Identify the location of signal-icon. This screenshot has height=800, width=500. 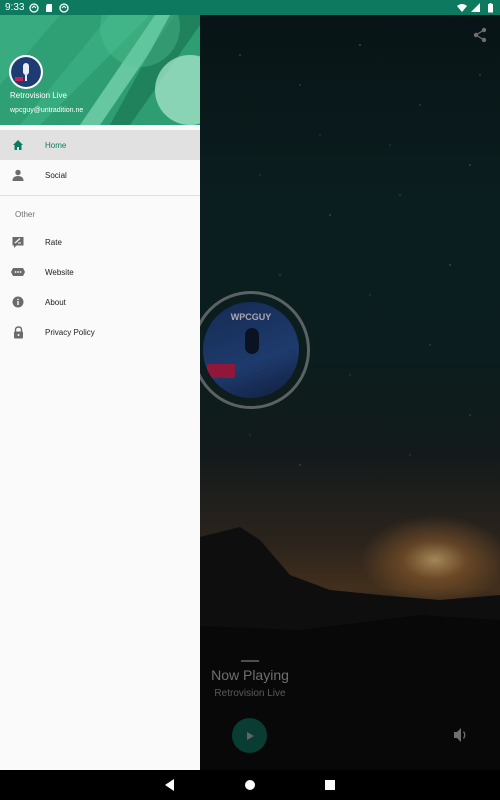
(475, 7).